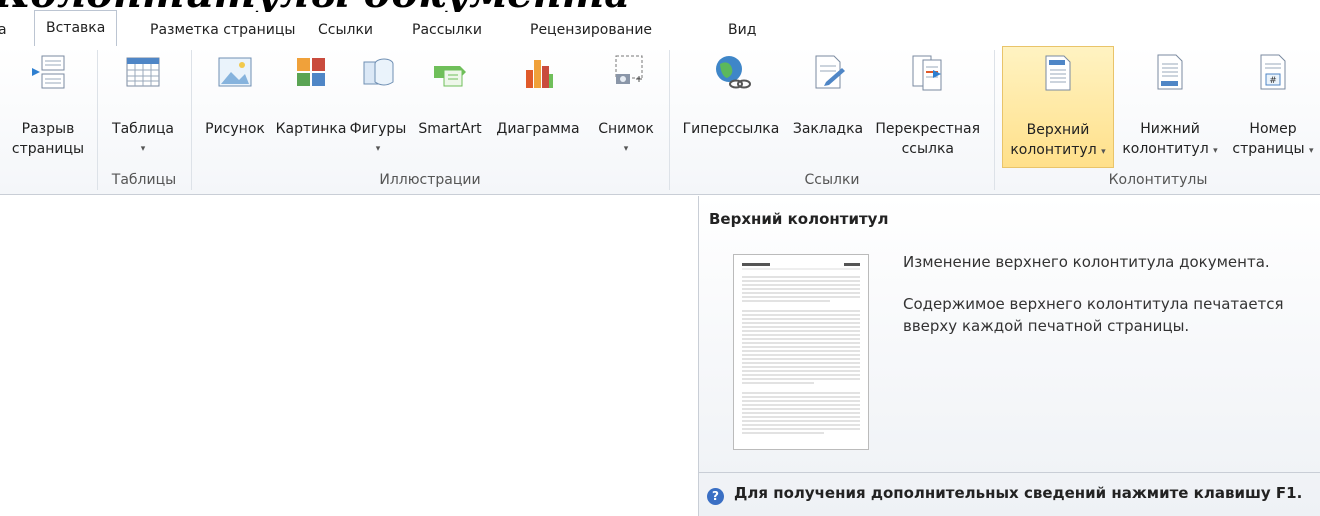 The width and height of the screenshot is (1320, 516). I want to click on header-preview-thumbnail, so click(801, 352).